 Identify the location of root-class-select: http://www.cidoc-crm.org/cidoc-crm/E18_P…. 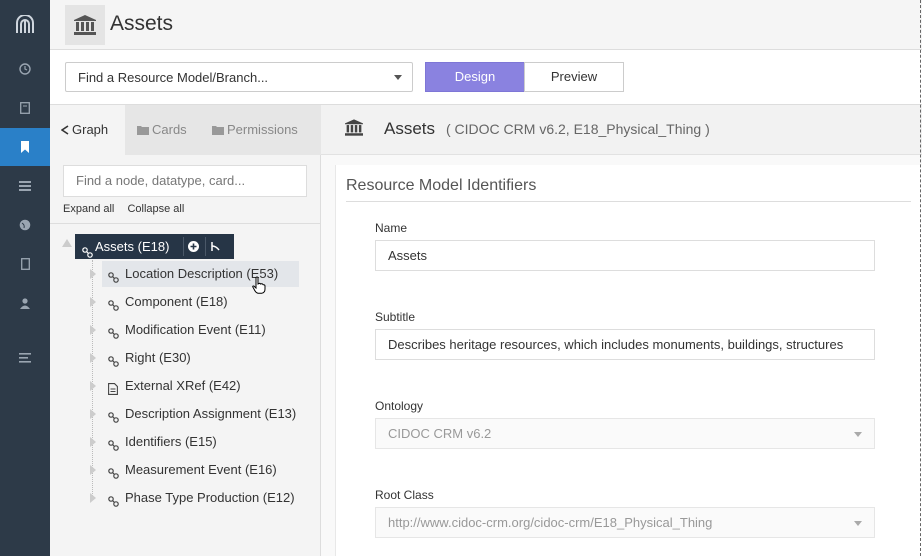
(625, 522).